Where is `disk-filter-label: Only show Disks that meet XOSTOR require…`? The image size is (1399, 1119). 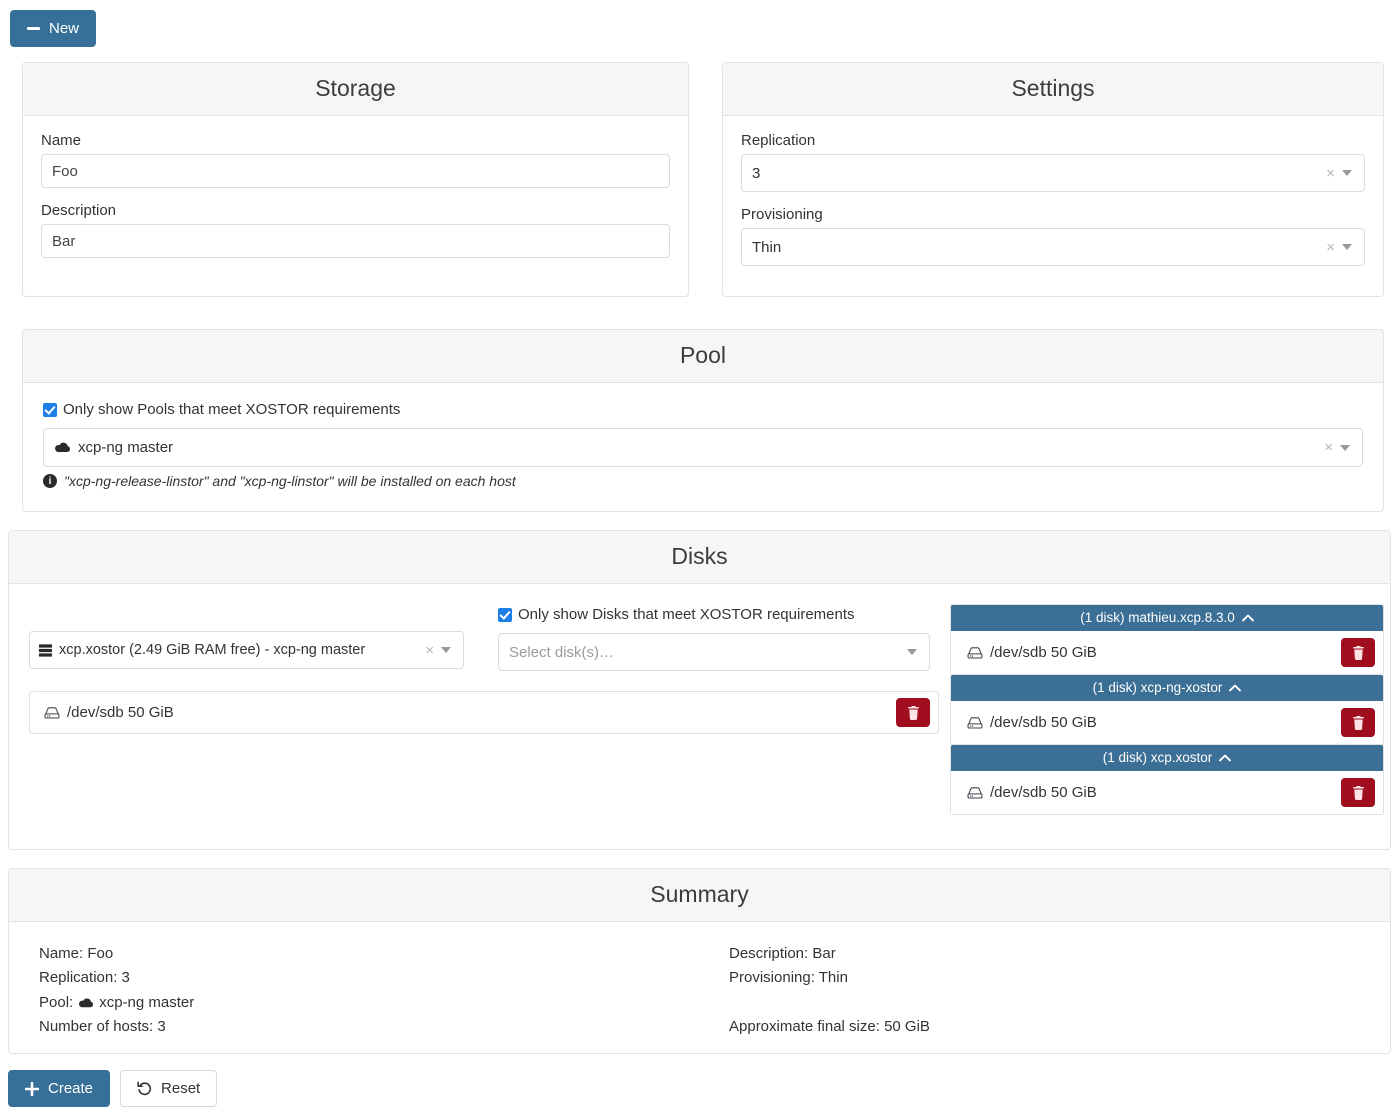 disk-filter-label: Only show Disks that meet XOSTOR require… is located at coordinates (686, 614).